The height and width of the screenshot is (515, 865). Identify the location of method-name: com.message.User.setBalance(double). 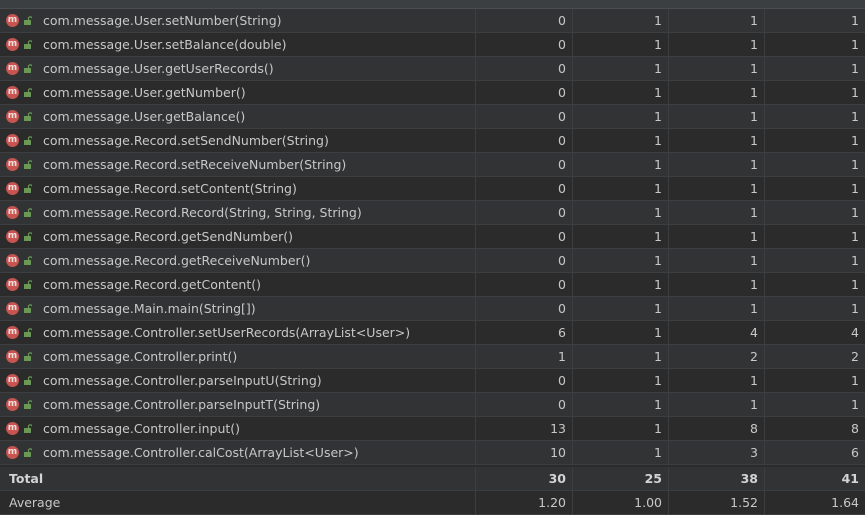
(165, 44).